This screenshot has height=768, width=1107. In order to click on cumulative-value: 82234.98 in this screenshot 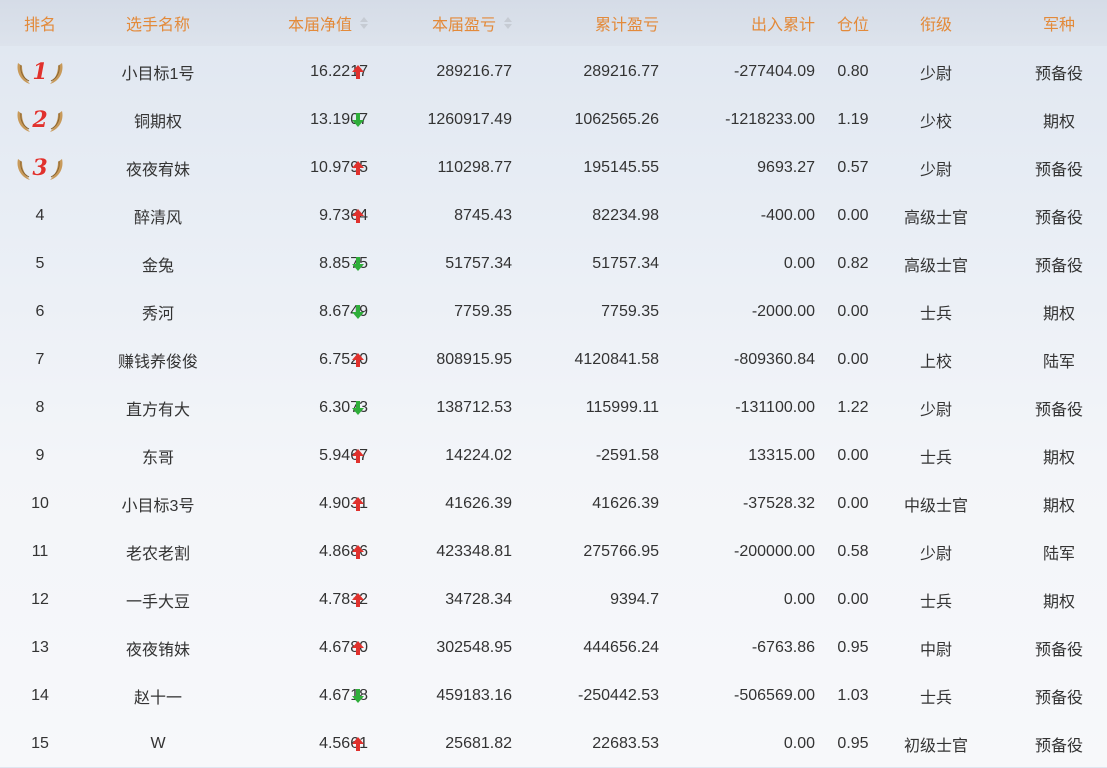, I will do `click(625, 215)`.